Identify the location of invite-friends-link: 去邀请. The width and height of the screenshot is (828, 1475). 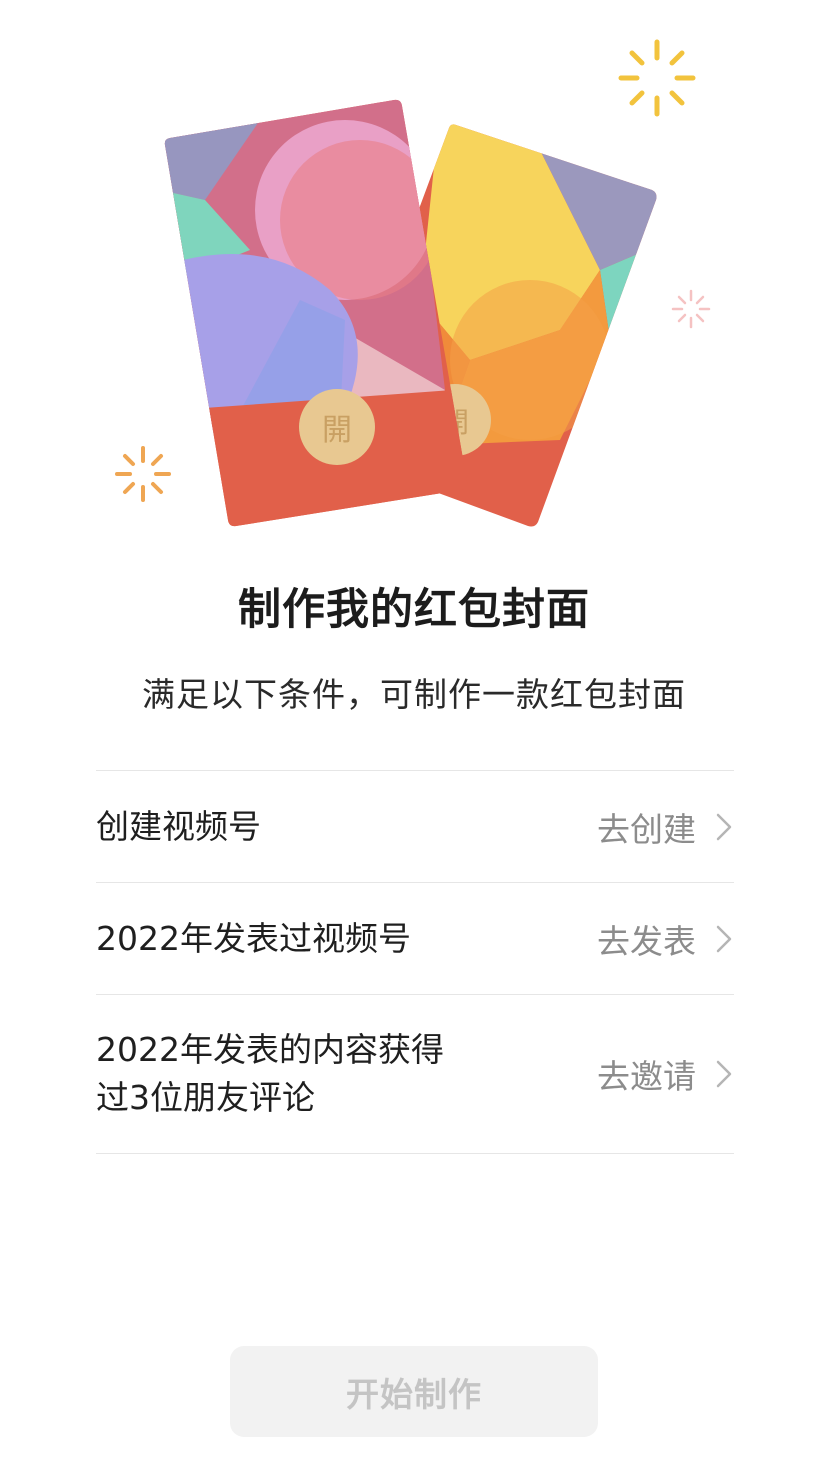
(665, 1074).